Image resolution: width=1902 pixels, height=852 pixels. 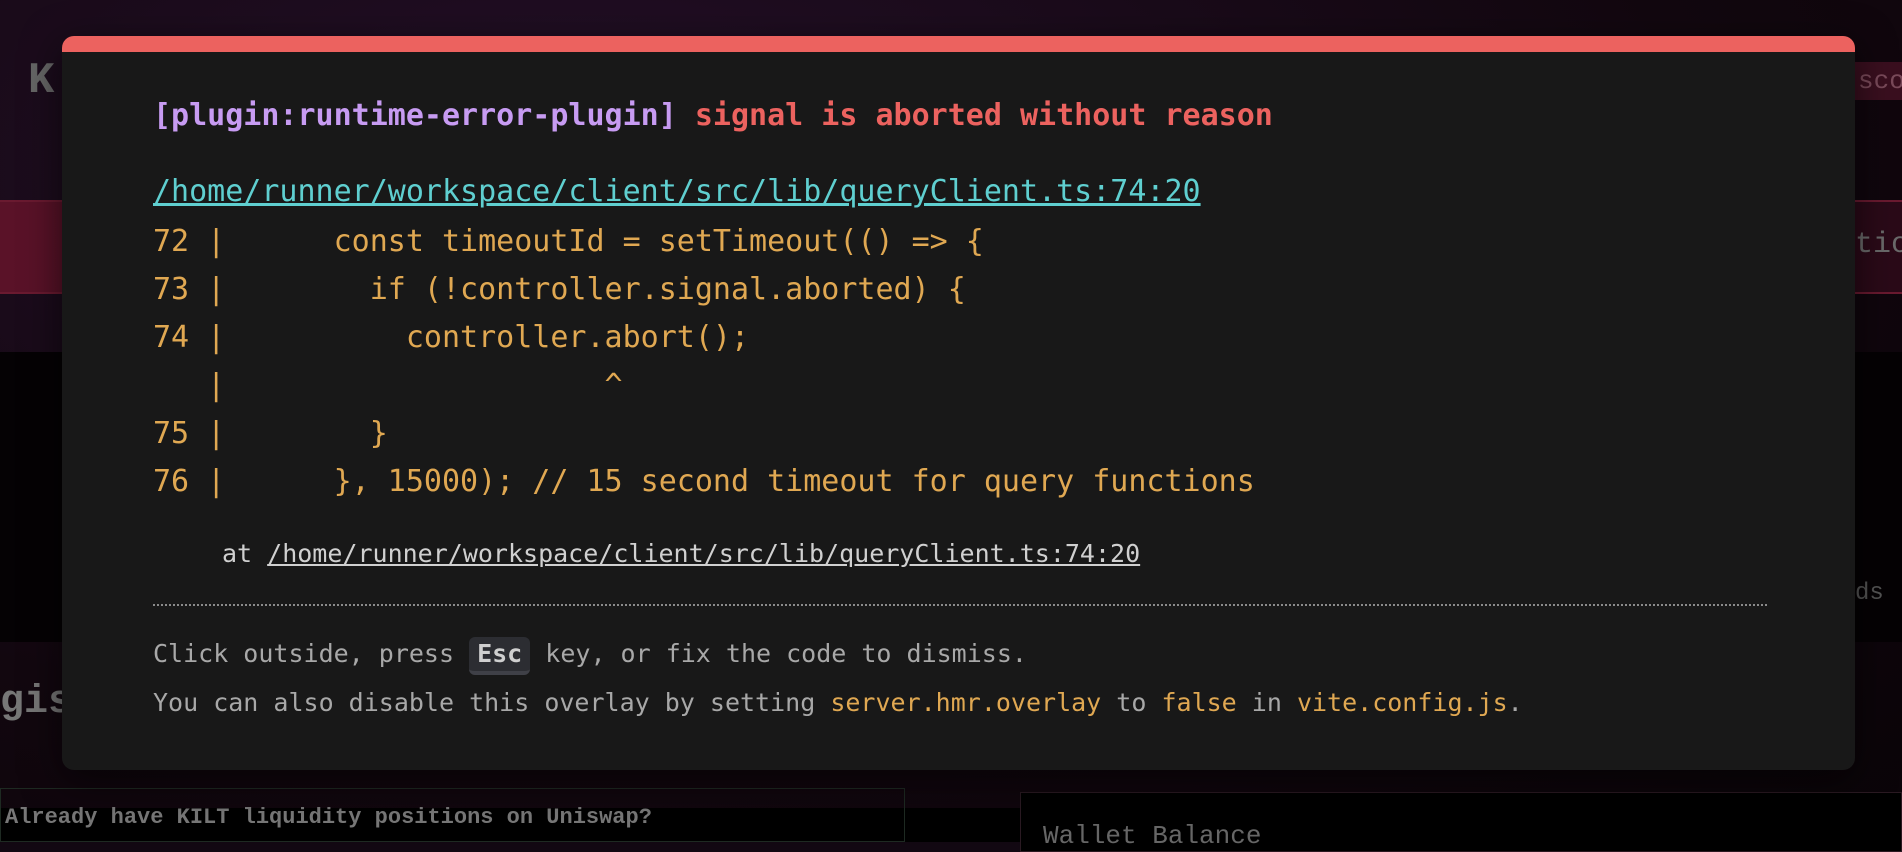 What do you see at coordinates (500, 656) in the screenshot?
I see `esc-key: Esc` at bounding box center [500, 656].